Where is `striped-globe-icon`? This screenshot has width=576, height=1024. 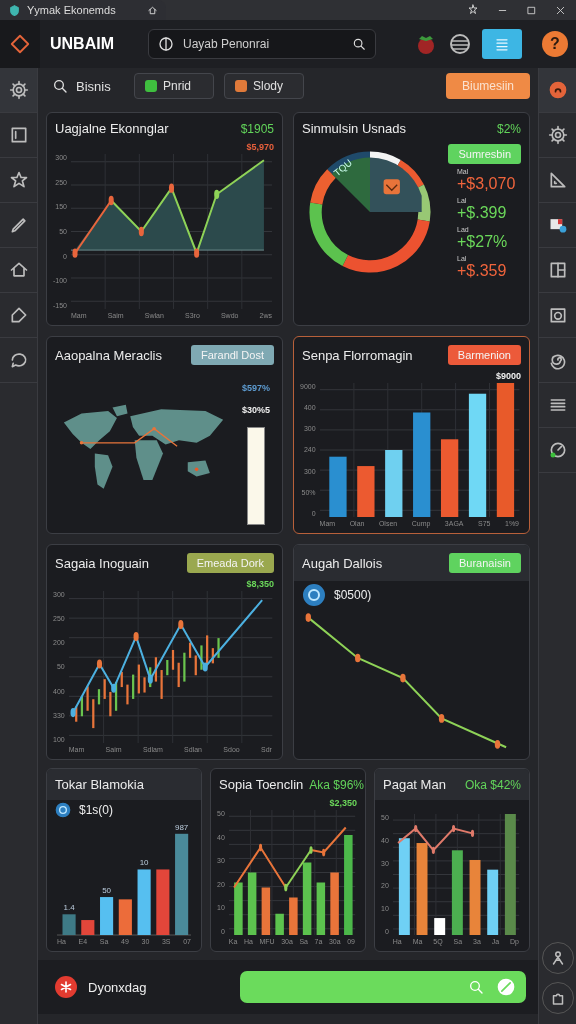 striped-globe-icon is located at coordinates (460, 44).